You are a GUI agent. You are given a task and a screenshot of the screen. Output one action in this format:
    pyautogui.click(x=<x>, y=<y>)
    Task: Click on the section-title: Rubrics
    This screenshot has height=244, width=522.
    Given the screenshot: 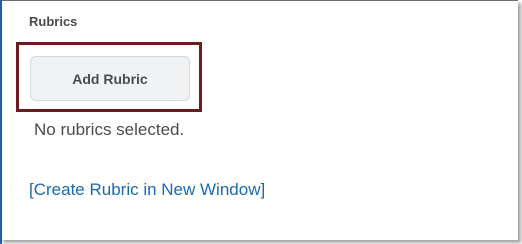 What is the action you would take?
    pyautogui.click(x=53, y=21)
    